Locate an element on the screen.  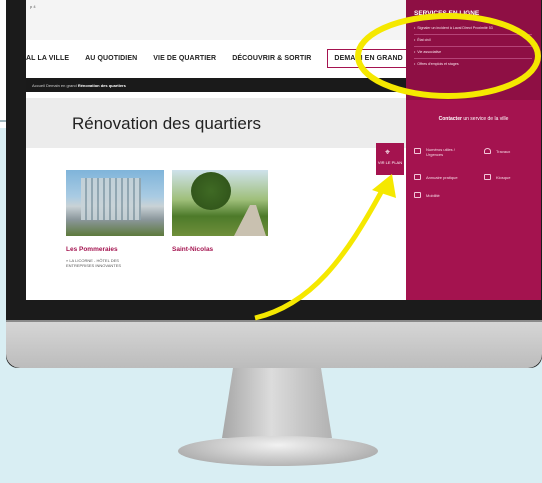
card-title-saint-nicolas: Saint-Nicolas is located at coordinates (192, 249).